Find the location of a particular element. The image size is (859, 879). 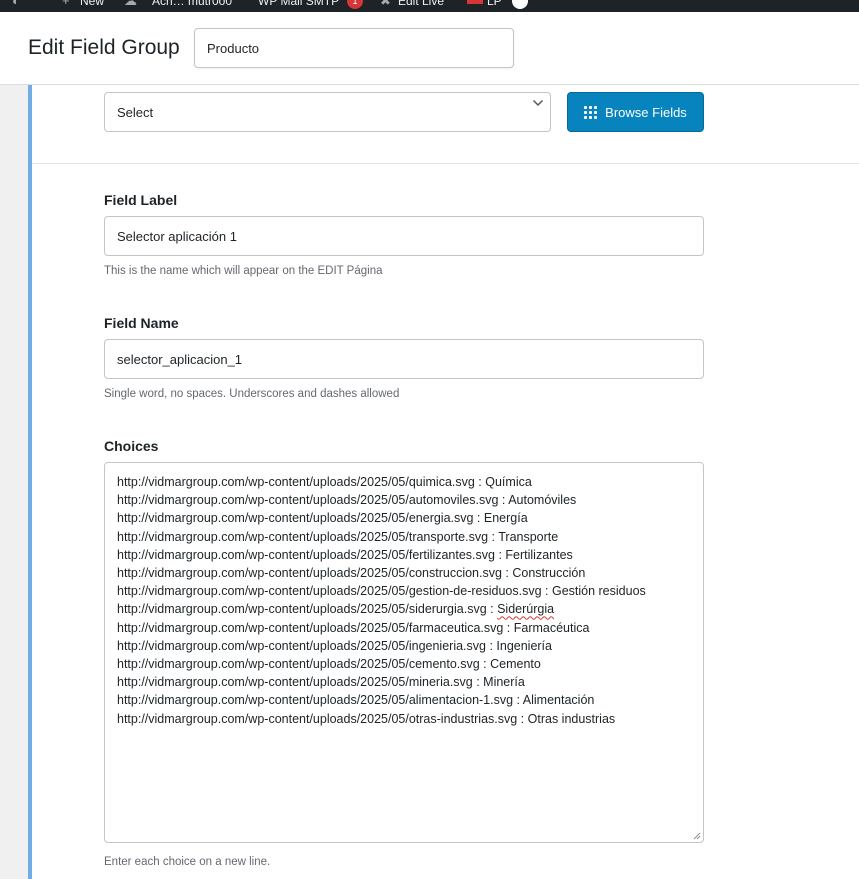

field-label-input is located at coordinates (404, 236).